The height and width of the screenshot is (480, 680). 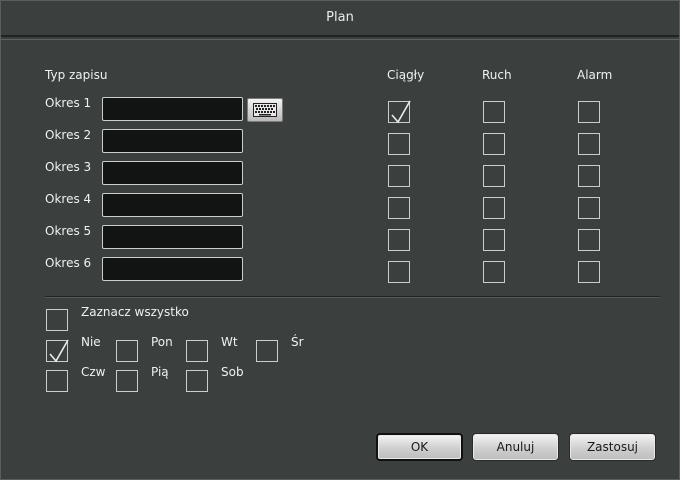 I want to click on period-3-continuous-checkbox, so click(x=399, y=176).